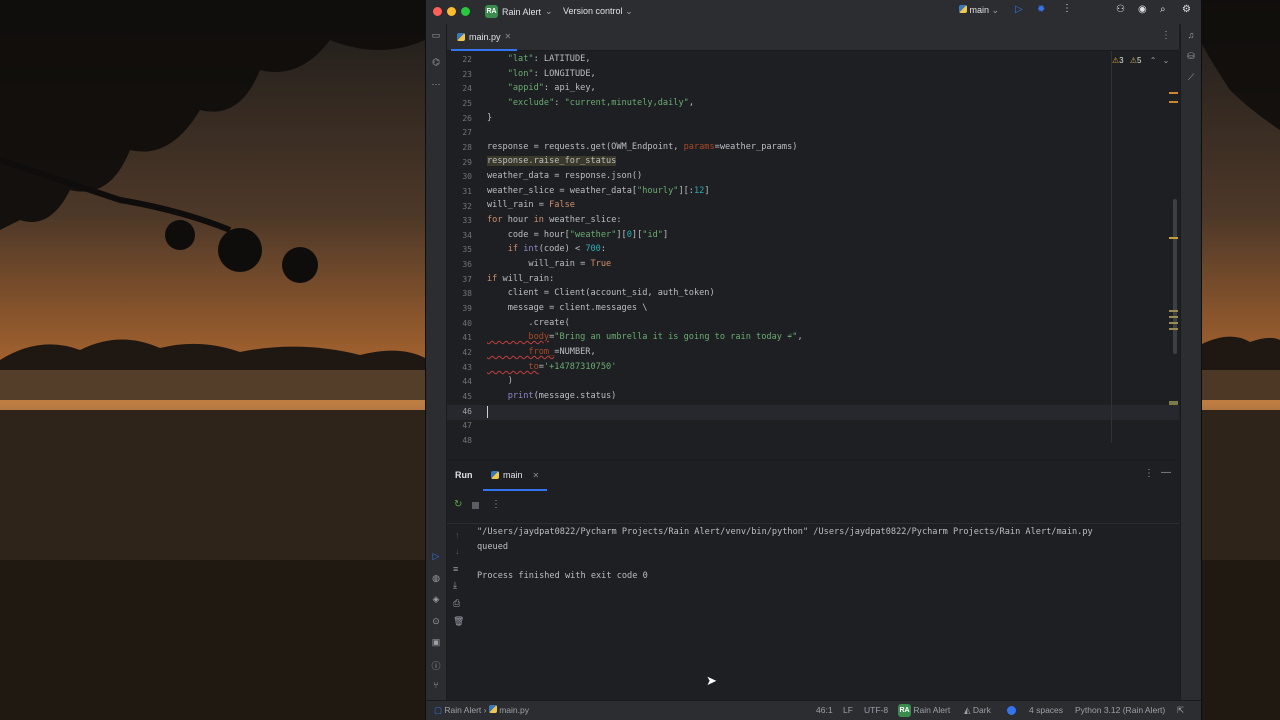  What do you see at coordinates (451, 11) in the screenshot?
I see `minimize-window-button` at bounding box center [451, 11].